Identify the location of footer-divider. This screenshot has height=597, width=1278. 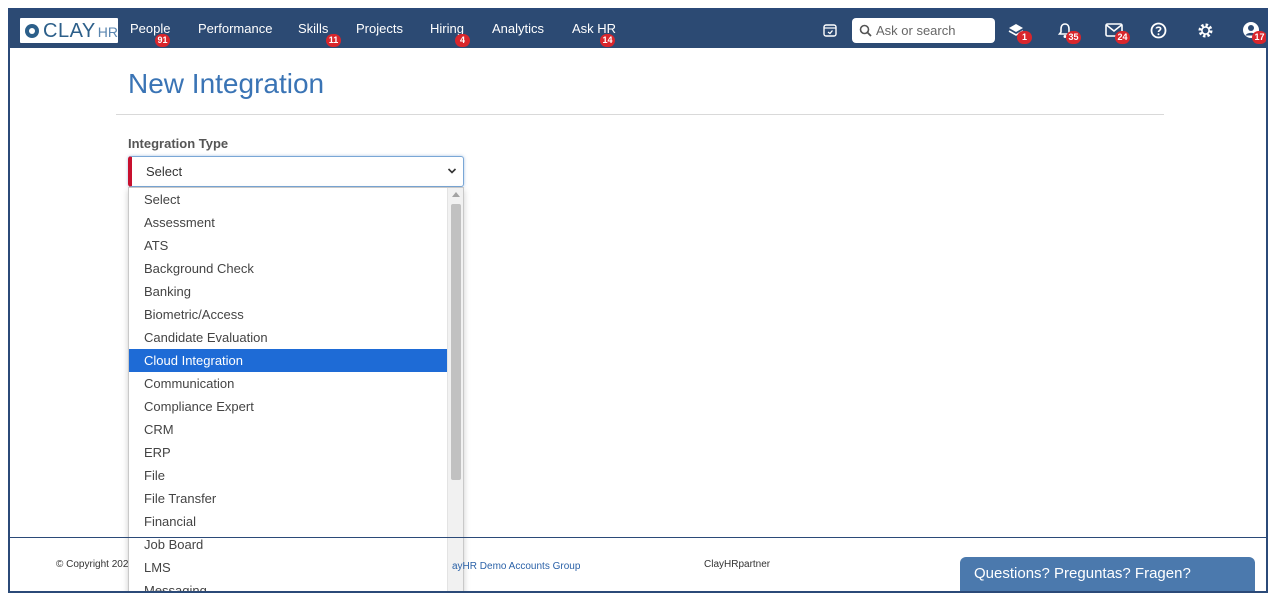
(638, 537).